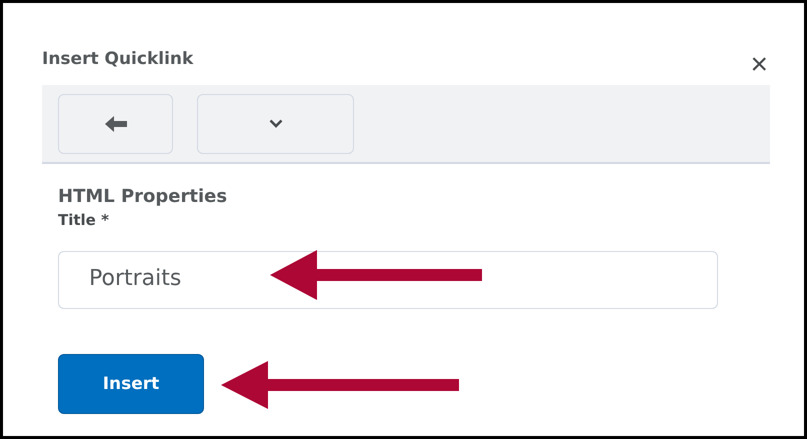 The height and width of the screenshot is (439, 807). Describe the element at coordinates (118, 59) in the screenshot. I see `dialog-title: Insert Quicklink` at that location.